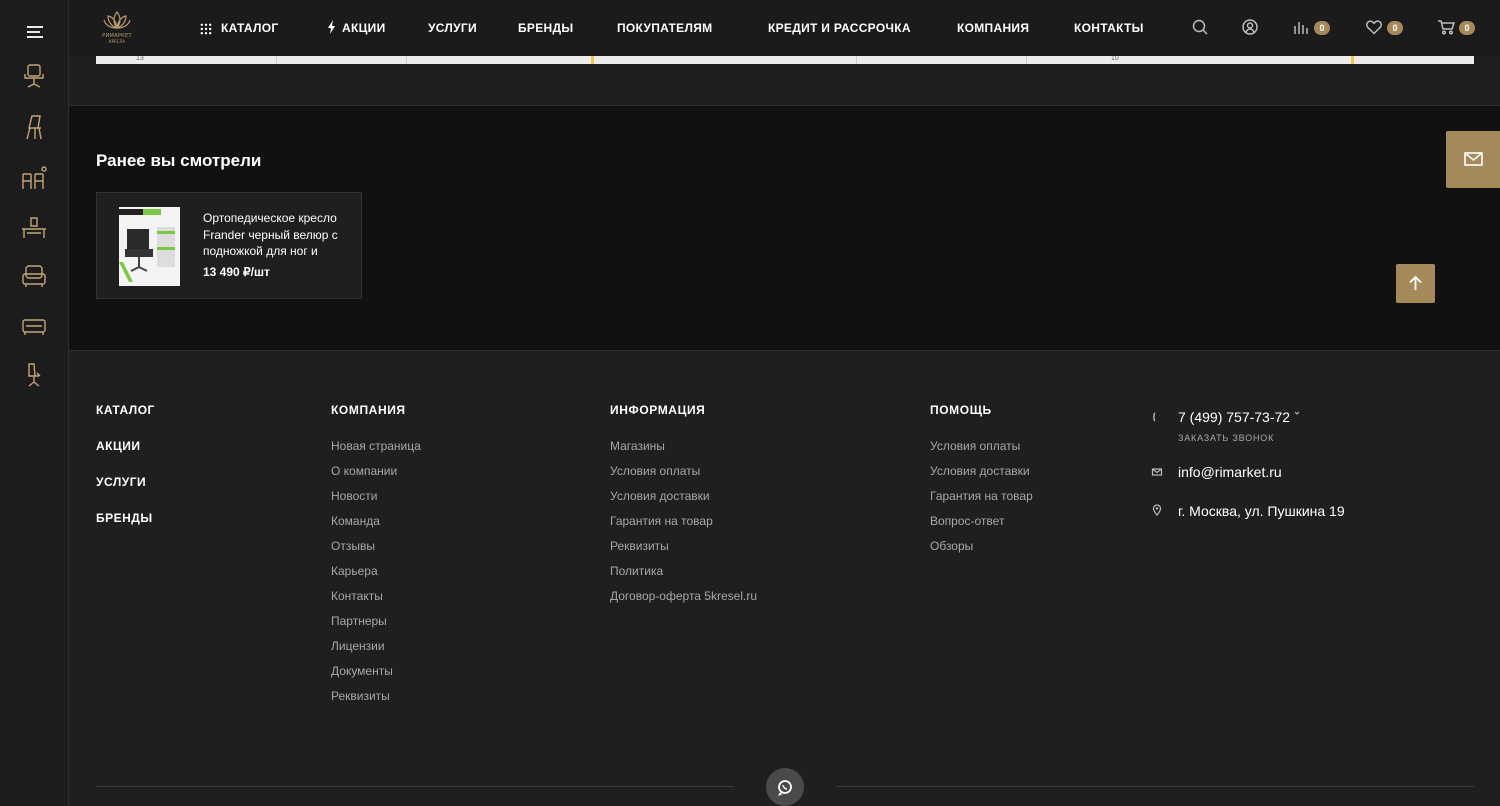 The image size is (1500, 806). What do you see at coordinates (961, 410) in the screenshot?
I see `footer-help-heading: ПОМОЩЬ` at bounding box center [961, 410].